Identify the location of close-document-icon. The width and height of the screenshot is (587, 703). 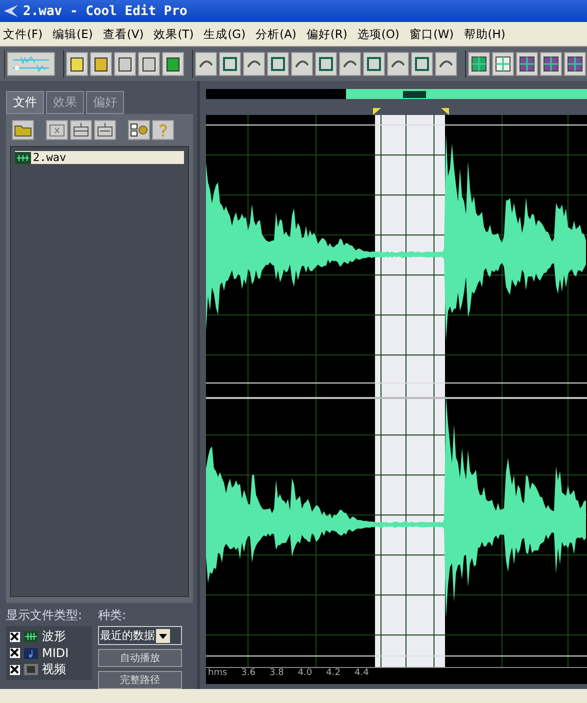
(57, 130).